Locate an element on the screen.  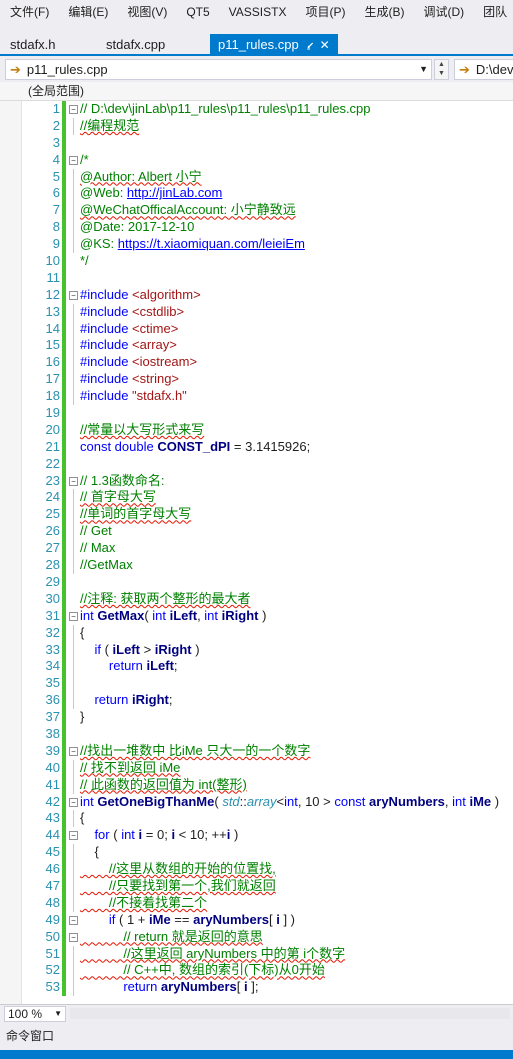
code-line: 36 return iRight; is located at coordinates (267, 701).